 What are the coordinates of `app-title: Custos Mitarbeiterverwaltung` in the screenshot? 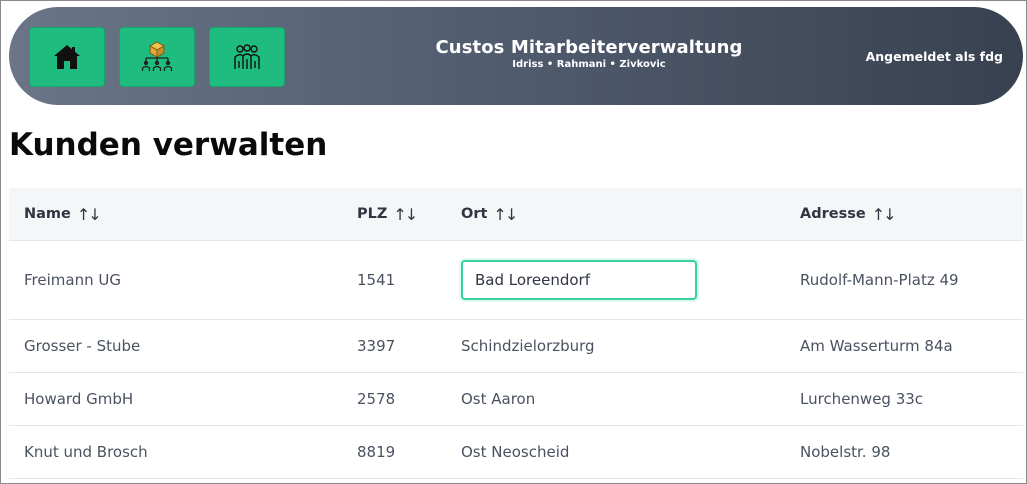 It's located at (589, 47).